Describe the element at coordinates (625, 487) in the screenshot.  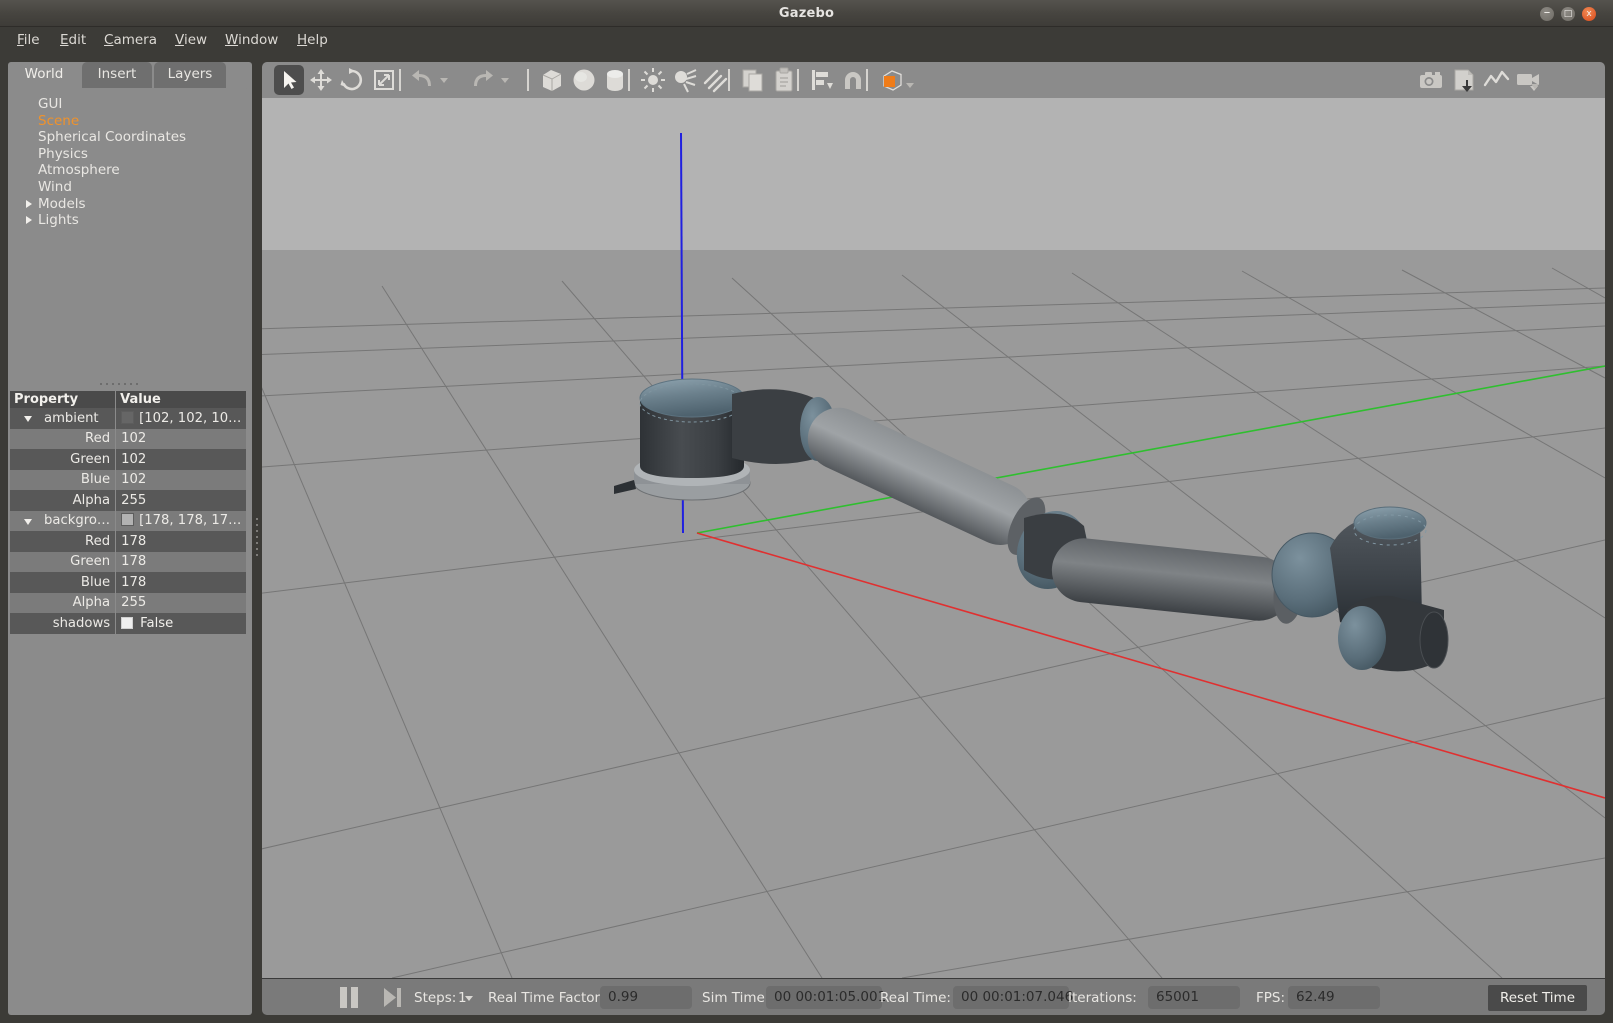
I see `base-cable` at that location.